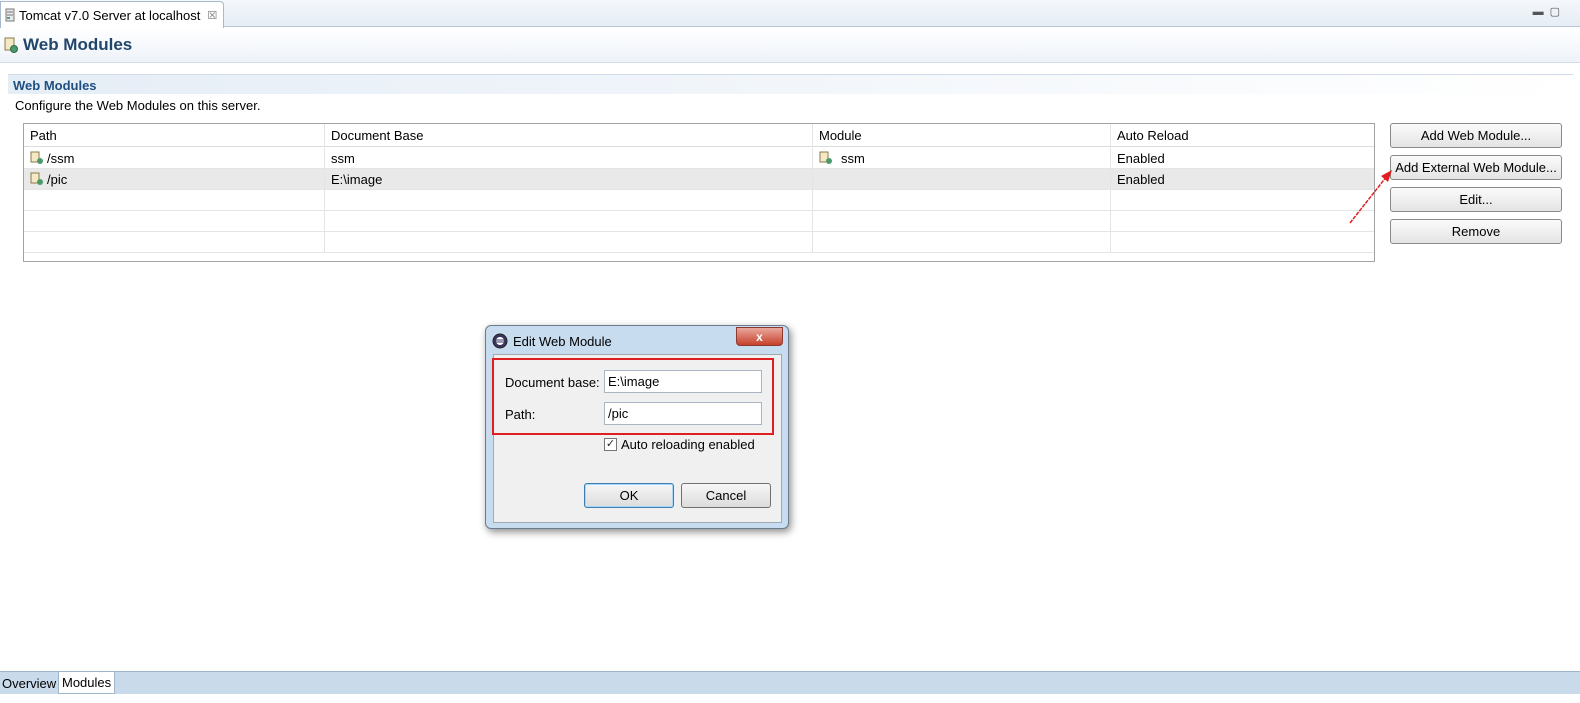 This screenshot has height=703, width=1580. Describe the element at coordinates (174, 179) in the screenshot. I see `path-cell: /pic` at that location.